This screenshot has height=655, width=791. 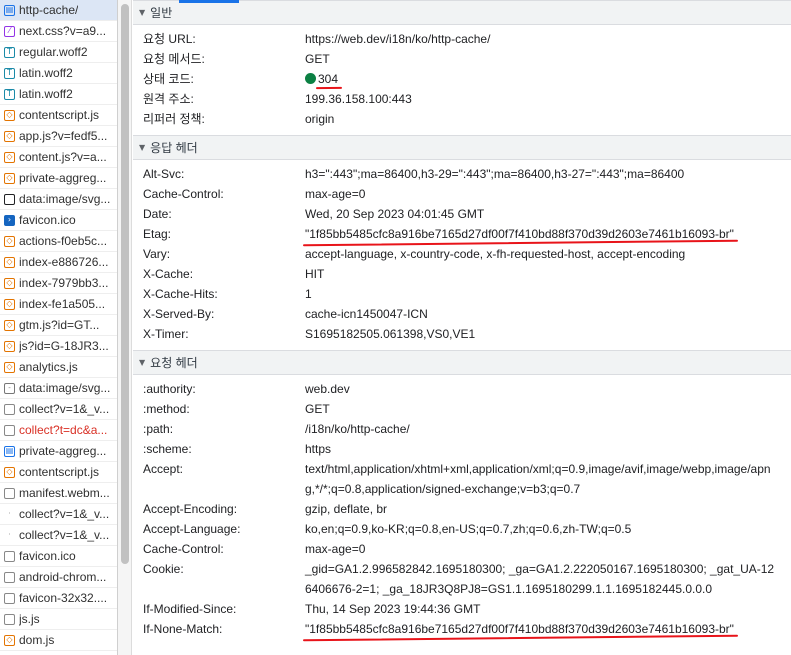 What do you see at coordinates (462, 362) in the screenshot?
I see `section-toggle: ▼ 요청 헤더` at bounding box center [462, 362].